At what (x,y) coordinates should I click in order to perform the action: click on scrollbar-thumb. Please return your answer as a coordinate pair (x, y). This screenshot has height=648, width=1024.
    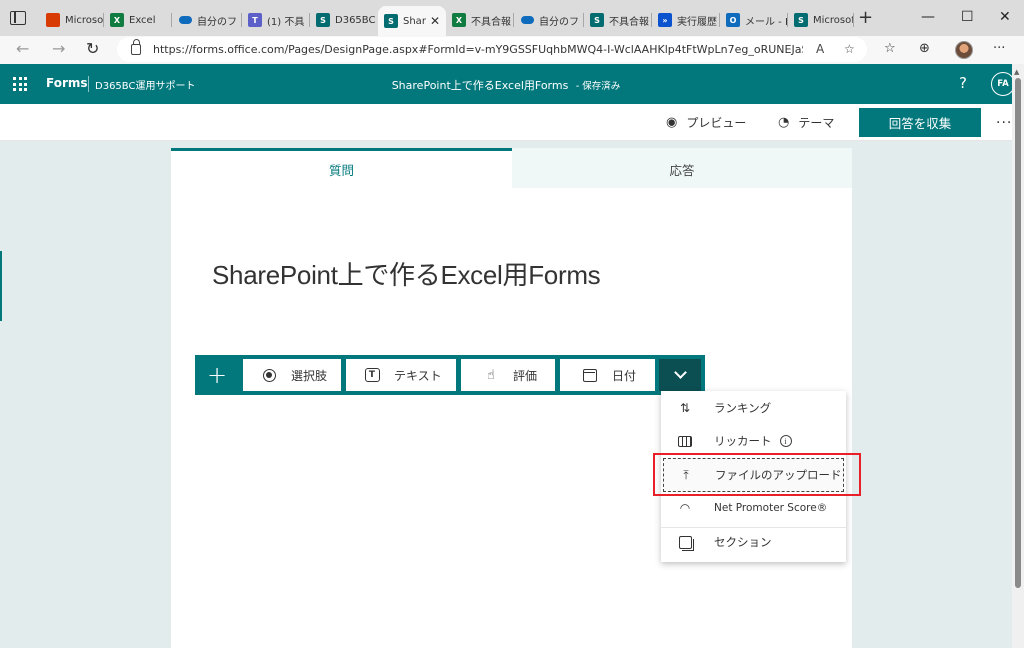
    Looking at the image, I should click on (1018, 333).